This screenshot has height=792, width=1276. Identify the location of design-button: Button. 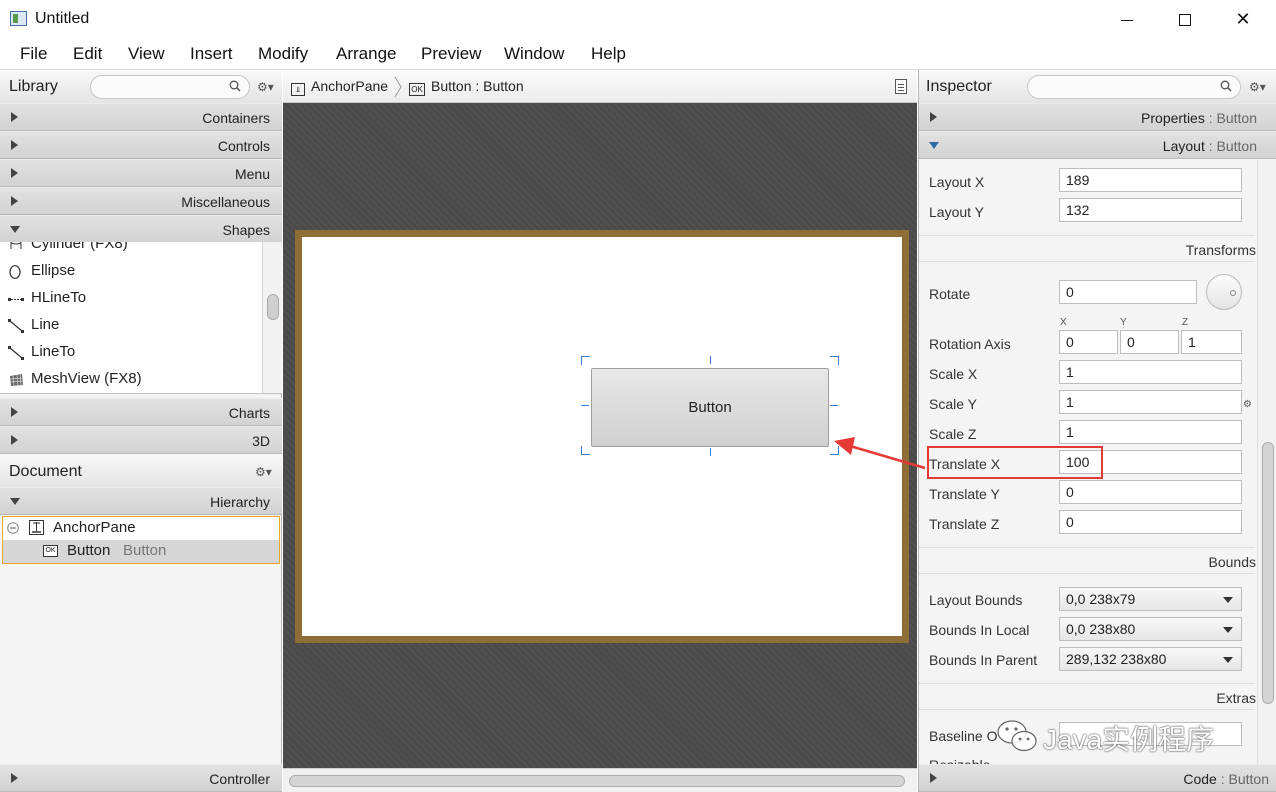
(710, 407).